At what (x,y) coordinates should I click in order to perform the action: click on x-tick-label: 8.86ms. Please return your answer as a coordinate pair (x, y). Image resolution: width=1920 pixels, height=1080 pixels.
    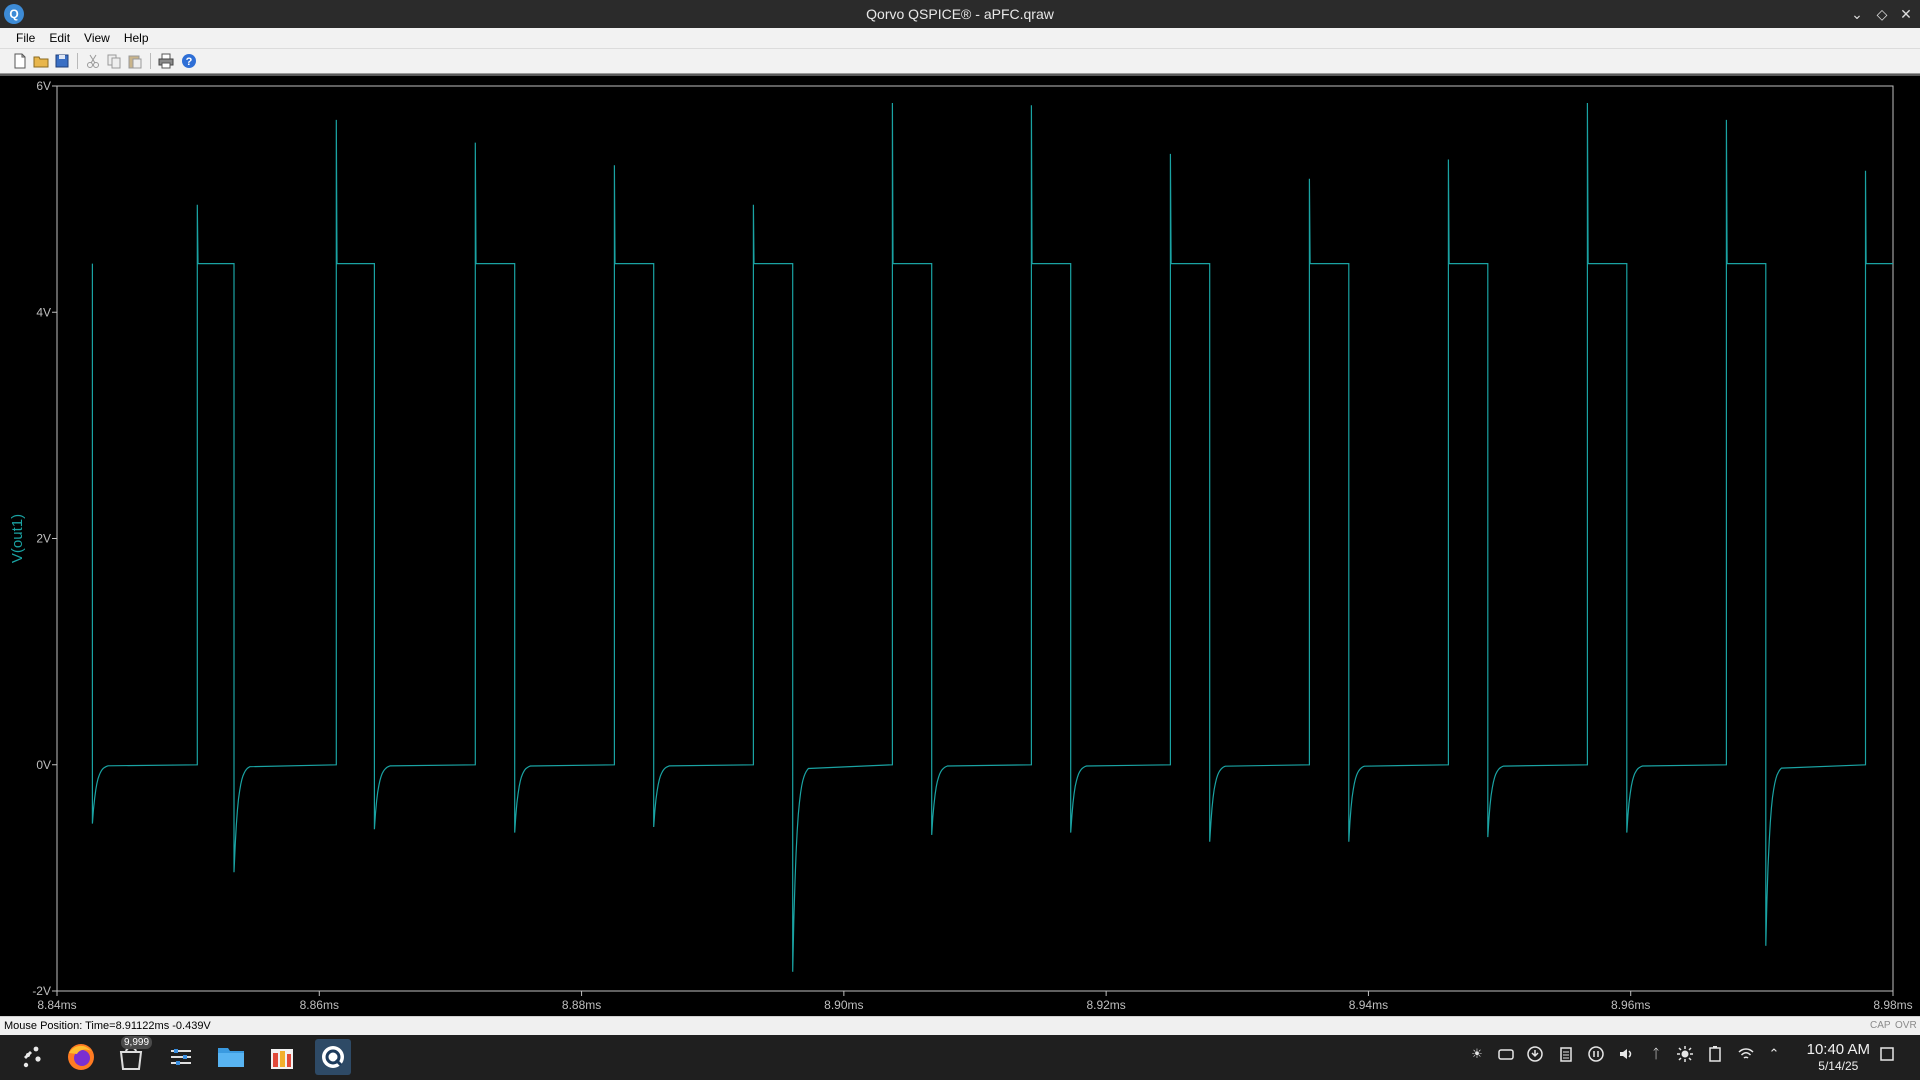
    Looking at the image, I should click on (319, 1005).